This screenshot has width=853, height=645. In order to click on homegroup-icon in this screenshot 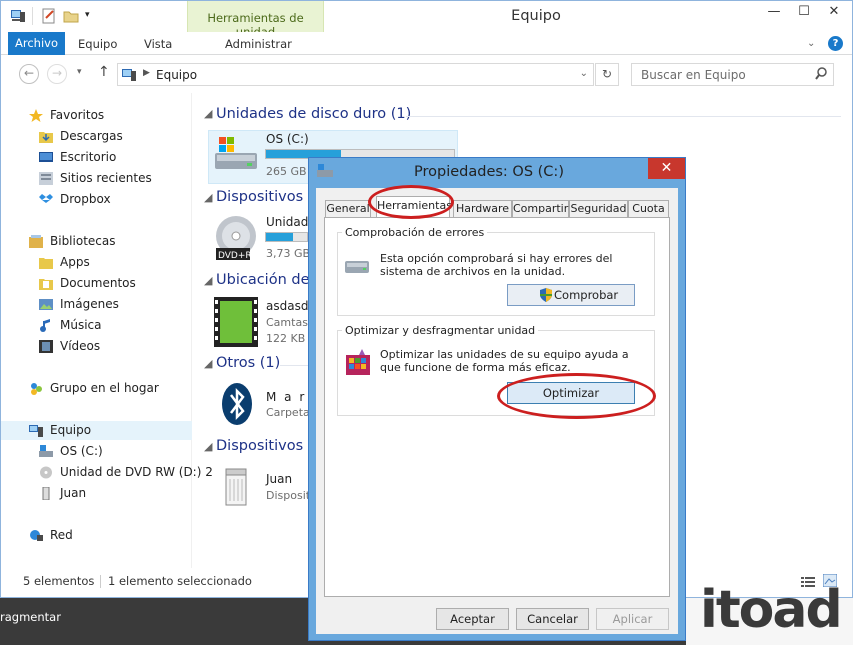, I will do `click(36, 388)`.